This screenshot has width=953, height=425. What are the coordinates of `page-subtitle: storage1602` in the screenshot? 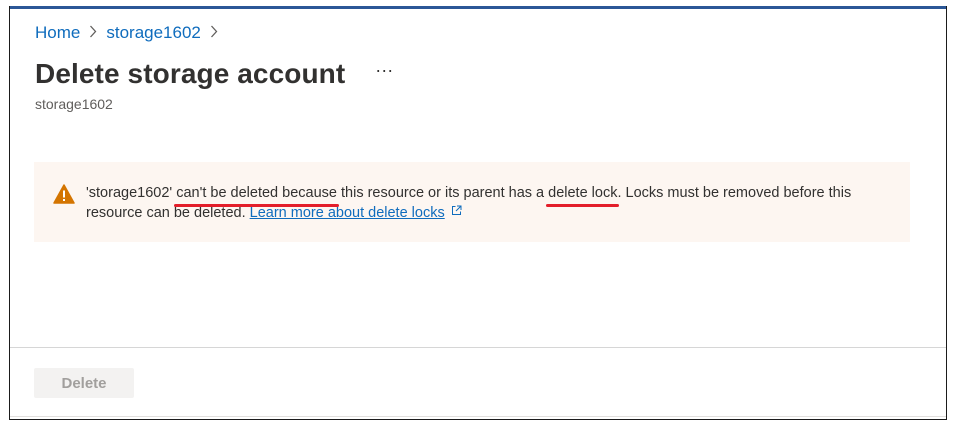 It's located at (74, 104).